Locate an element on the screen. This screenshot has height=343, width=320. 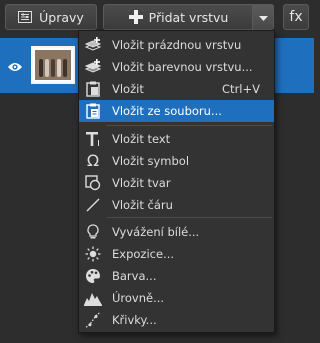
color-layer-icon is located at coordinates (93, 67).